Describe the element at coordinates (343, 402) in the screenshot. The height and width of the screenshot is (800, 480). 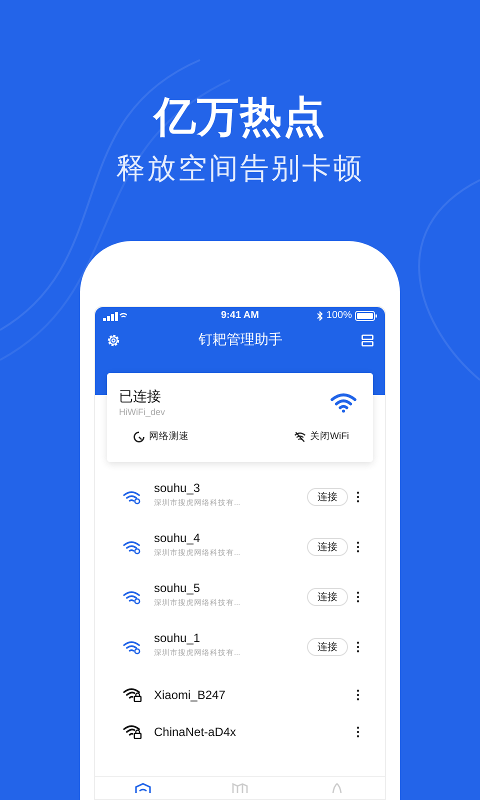
I see `wifi-icon` at that location.